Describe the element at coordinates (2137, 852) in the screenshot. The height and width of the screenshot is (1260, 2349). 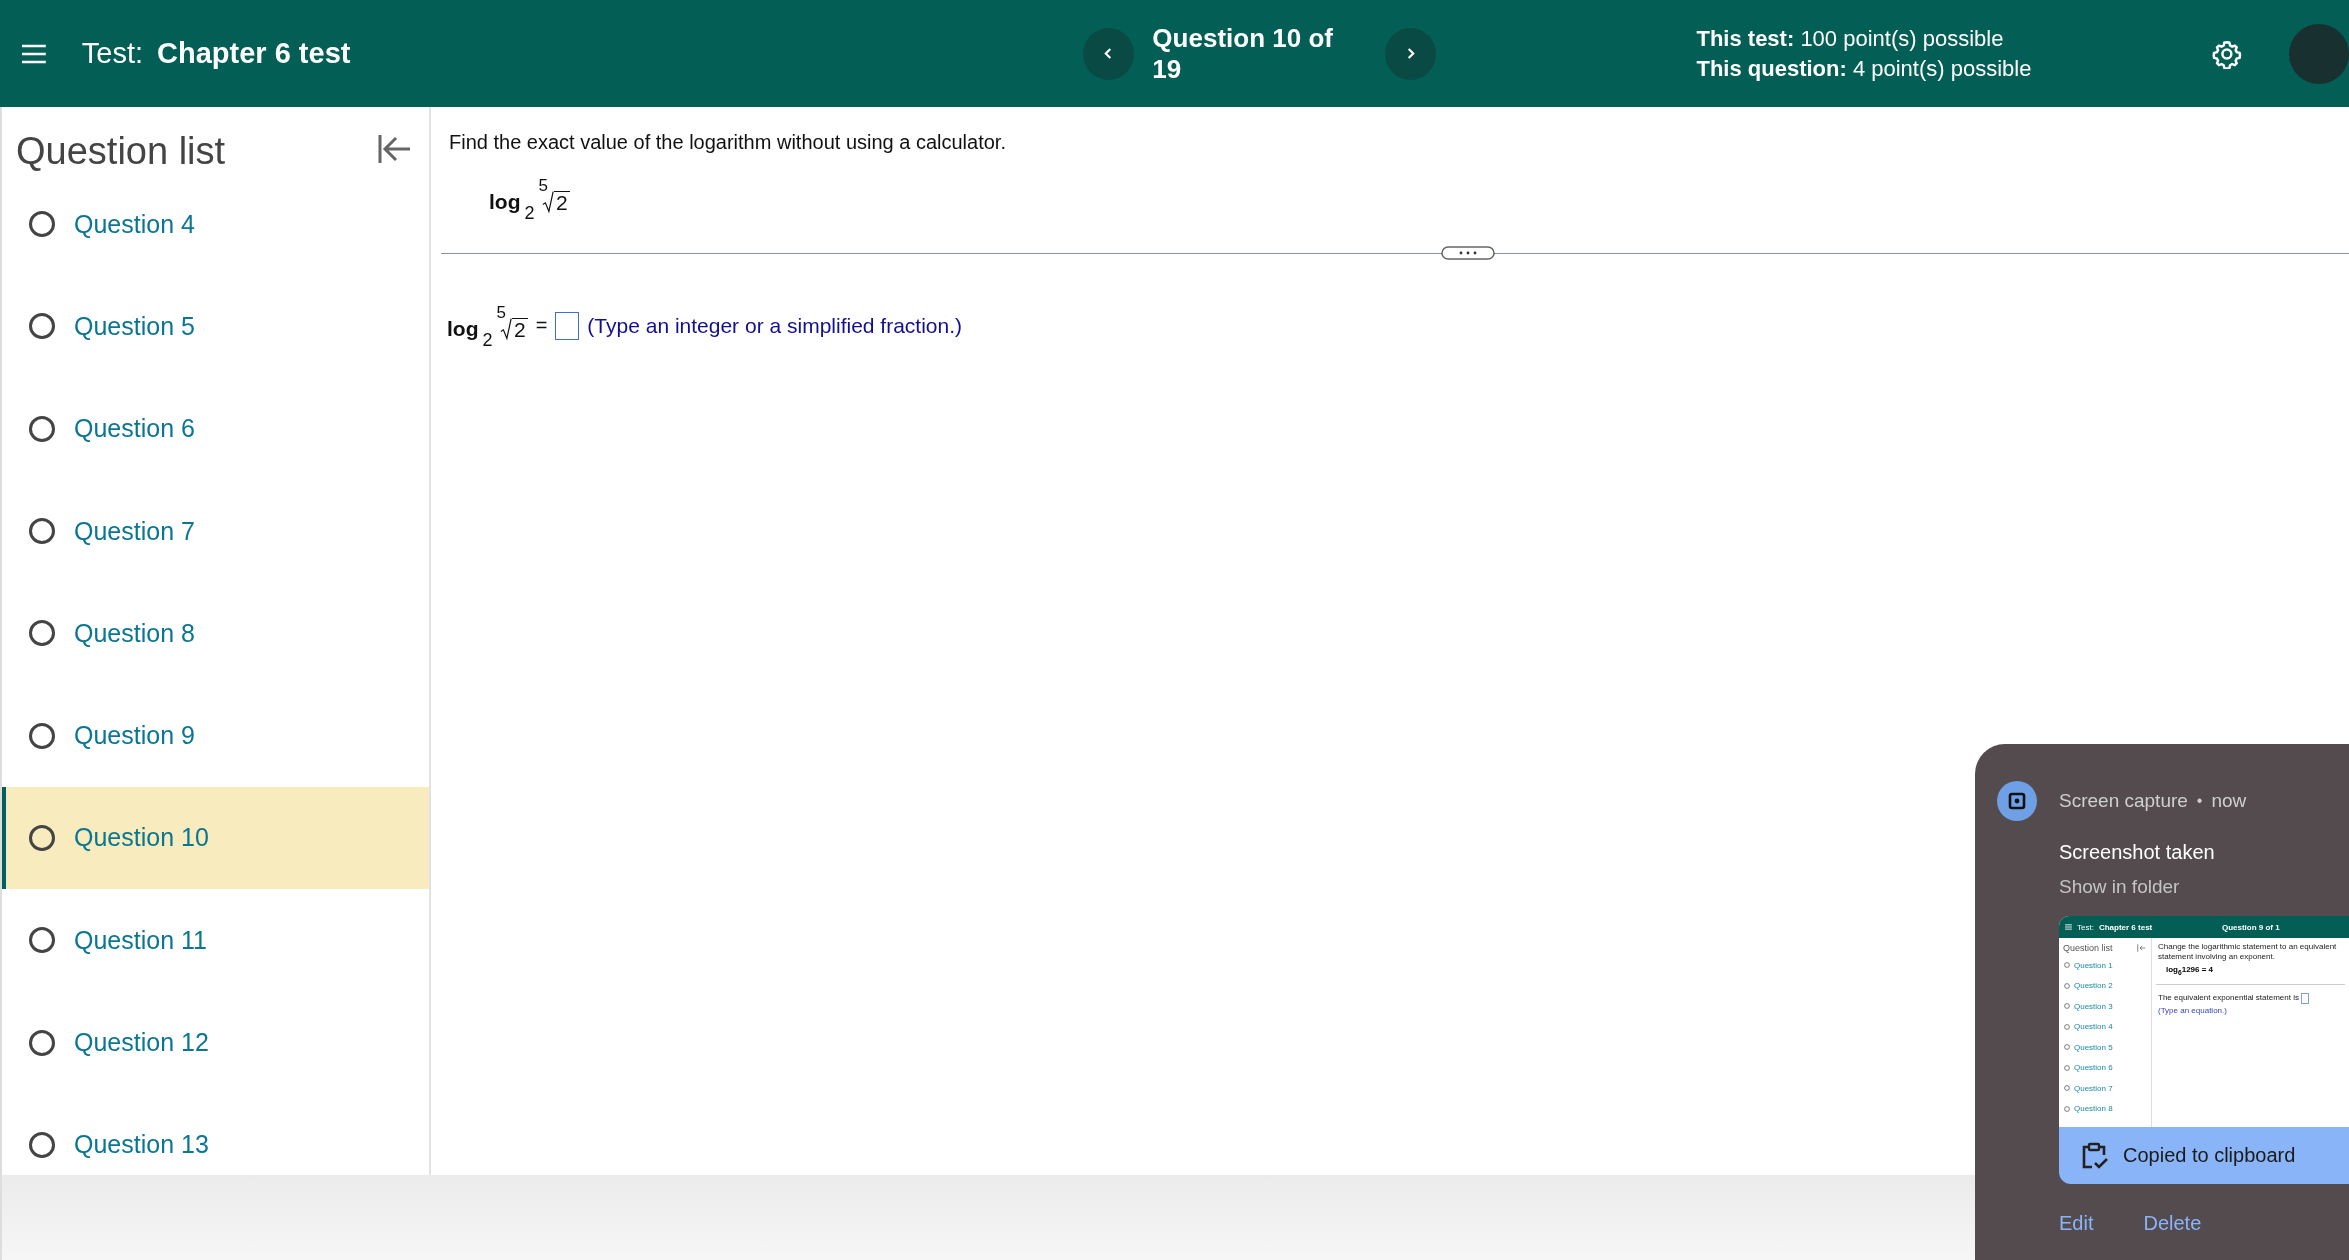
I see `notification-title: Screenshot taken` at that location.